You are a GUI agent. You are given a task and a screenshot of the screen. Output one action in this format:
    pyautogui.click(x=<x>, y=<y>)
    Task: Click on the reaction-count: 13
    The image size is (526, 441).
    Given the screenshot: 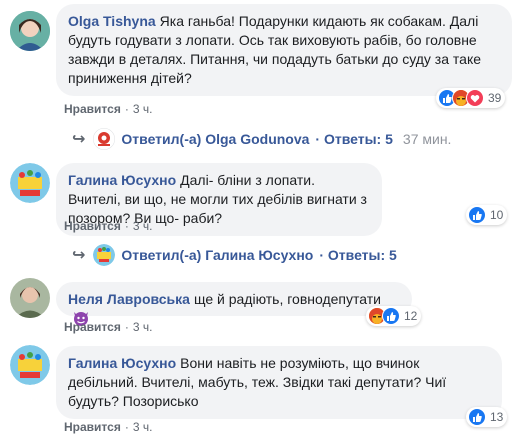 What is the action you would take?
    pyautogui.click(x=497, y=417)
    